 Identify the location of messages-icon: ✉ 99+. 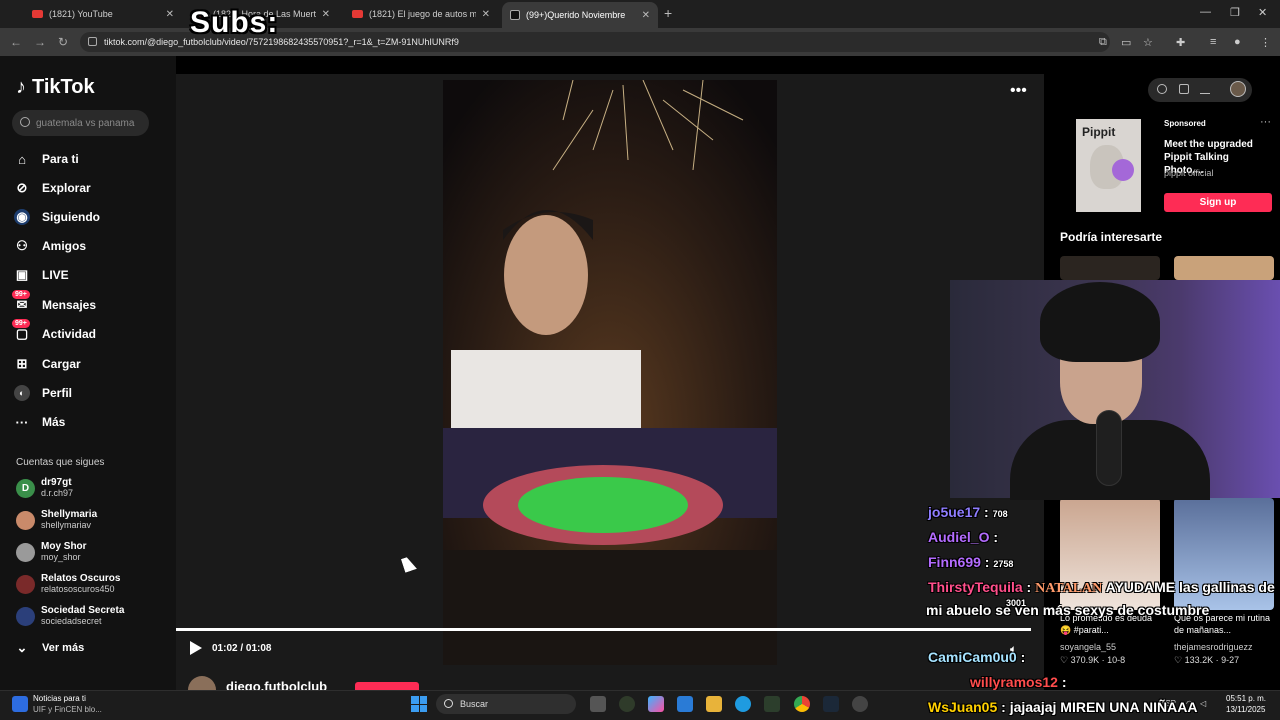
(21, 301).